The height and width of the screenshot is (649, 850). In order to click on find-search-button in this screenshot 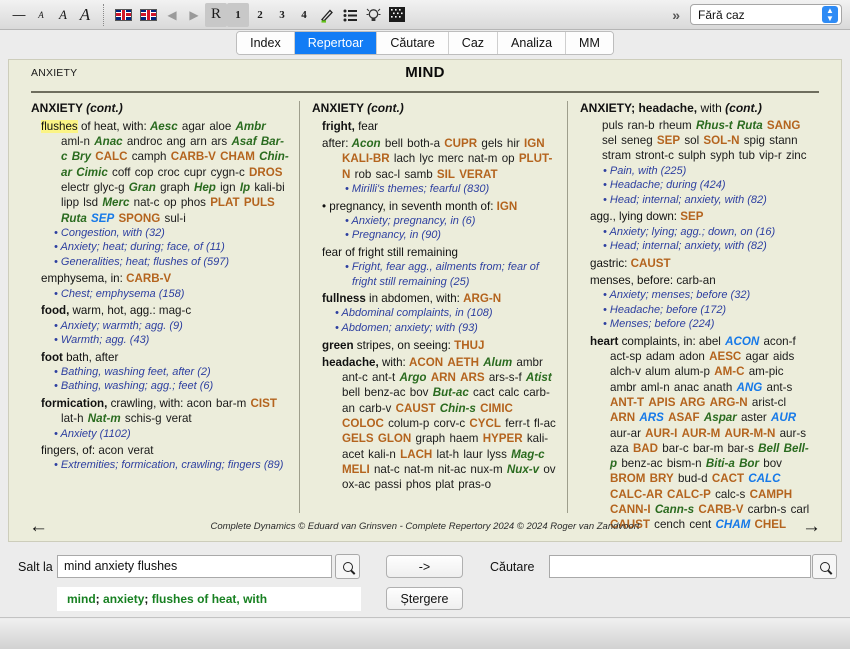, I will do `click(824, 566)`.